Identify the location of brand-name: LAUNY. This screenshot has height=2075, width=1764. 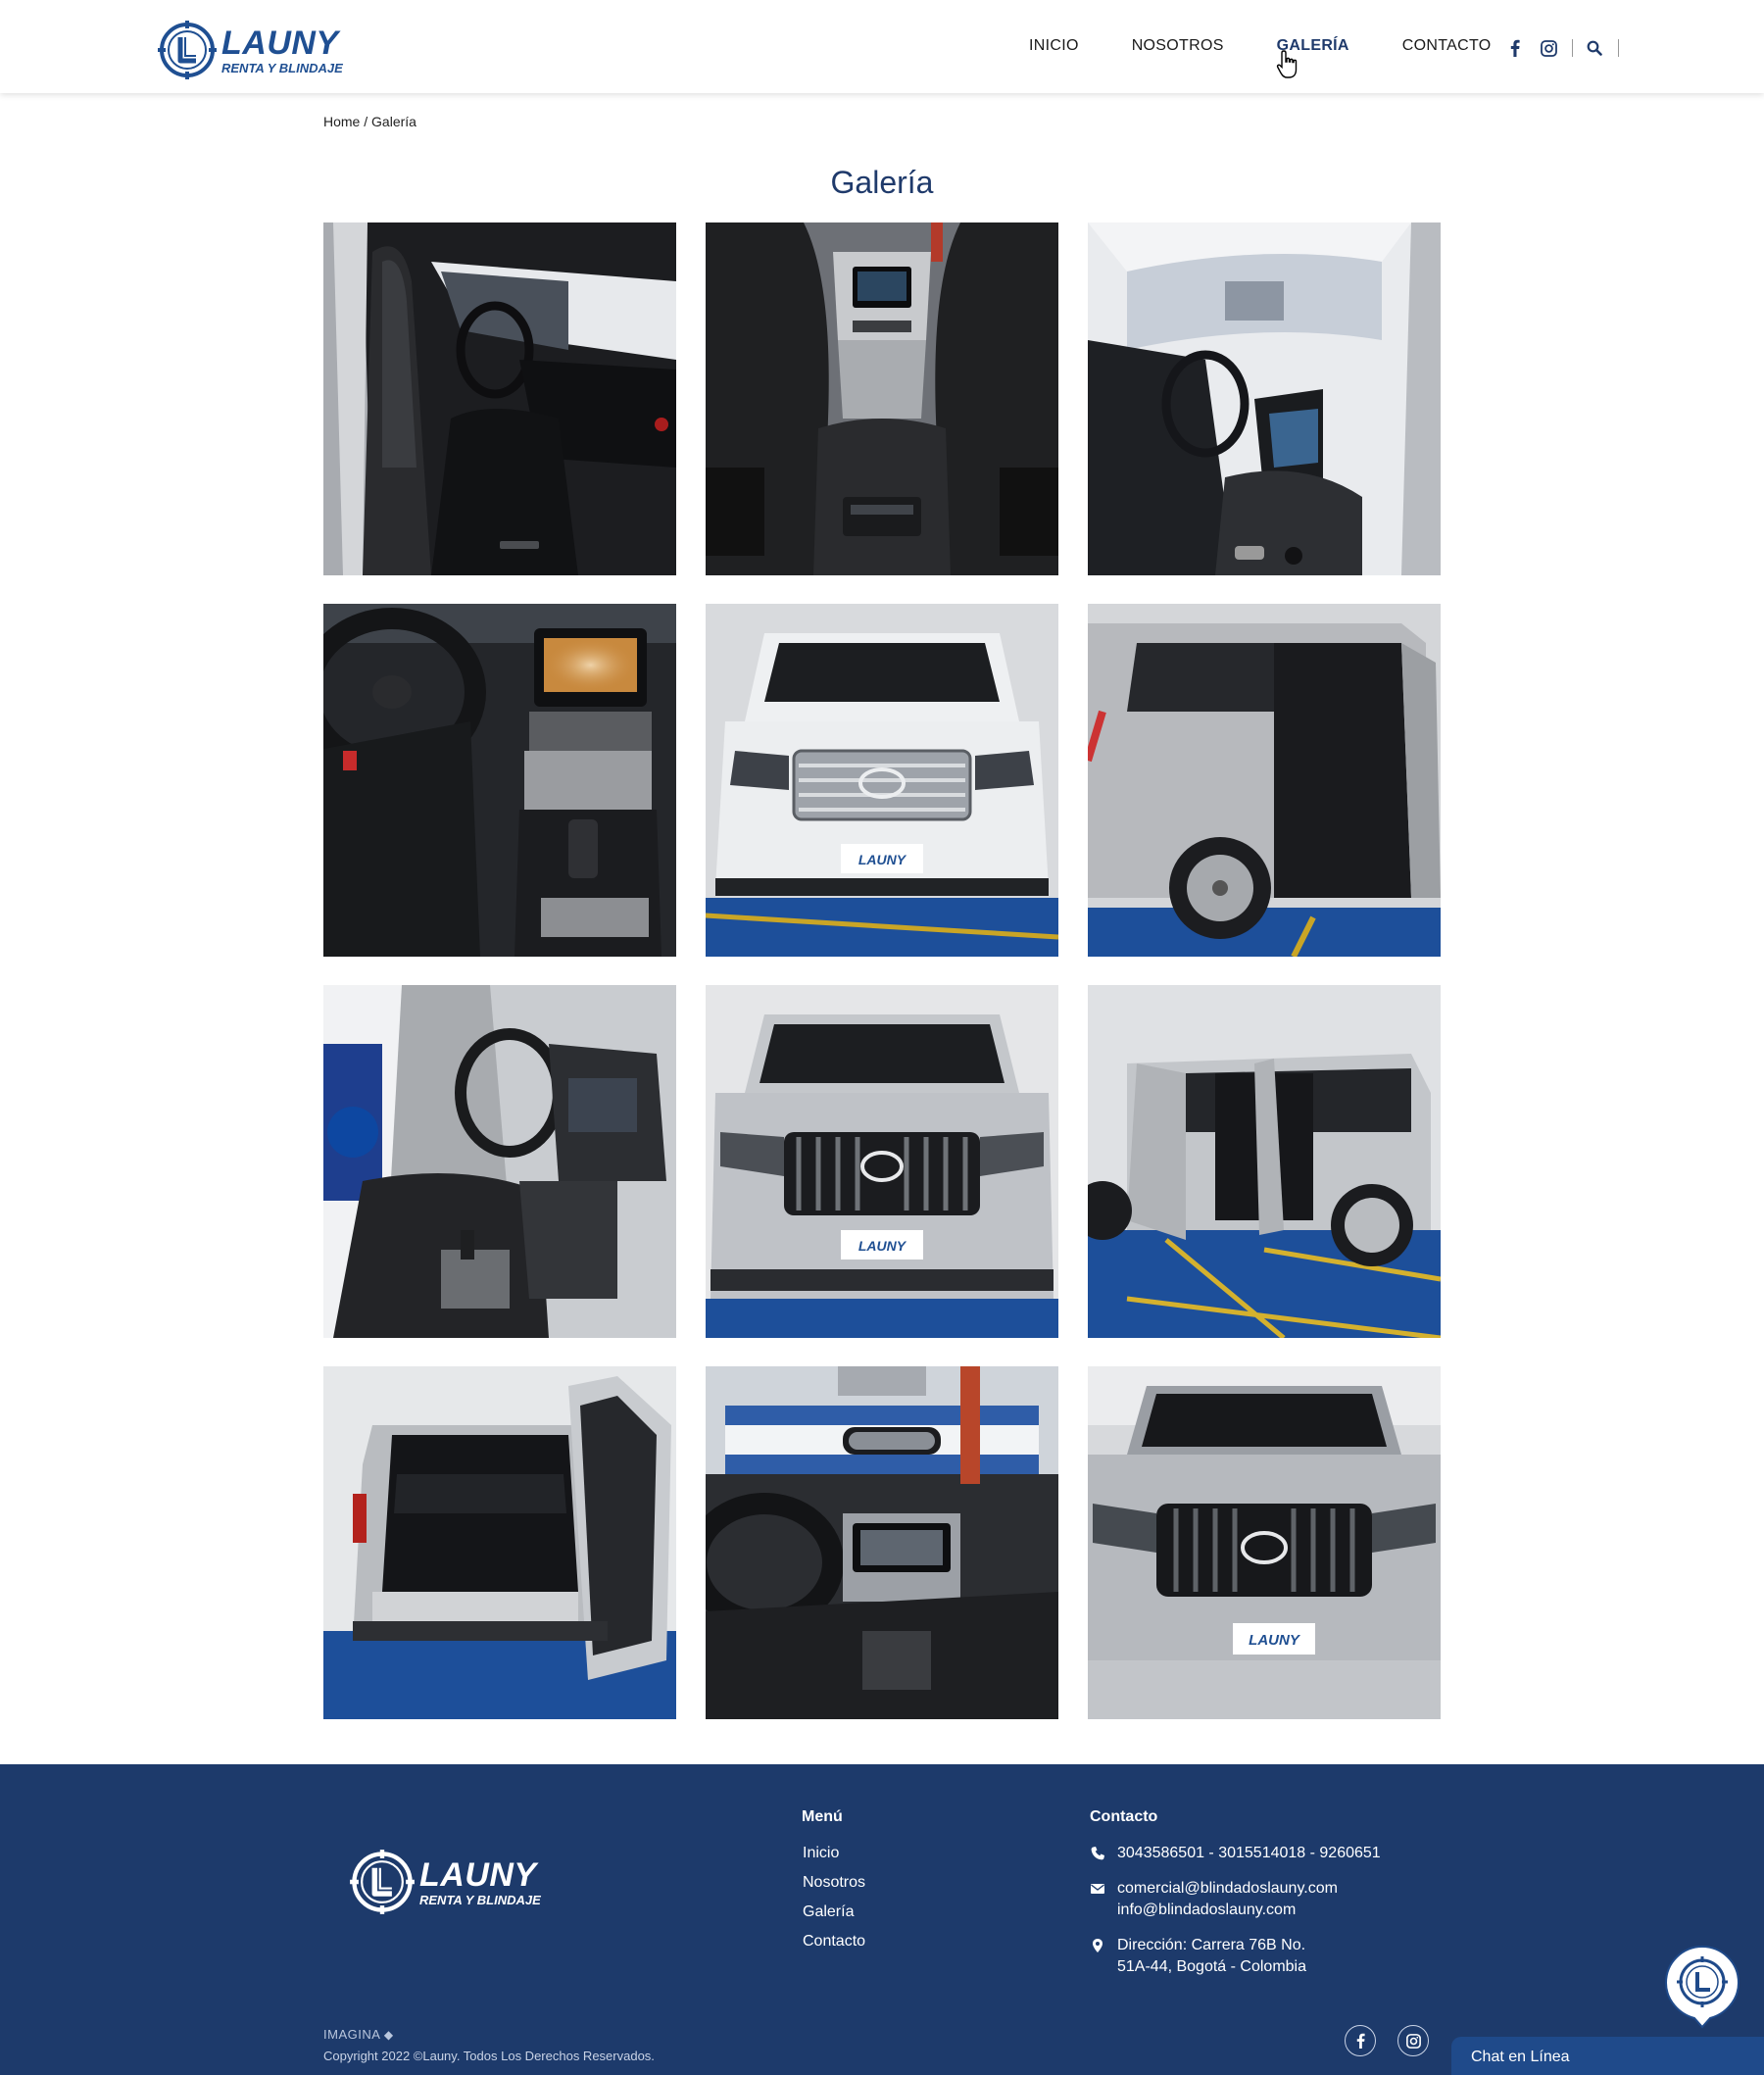
(280, 43).